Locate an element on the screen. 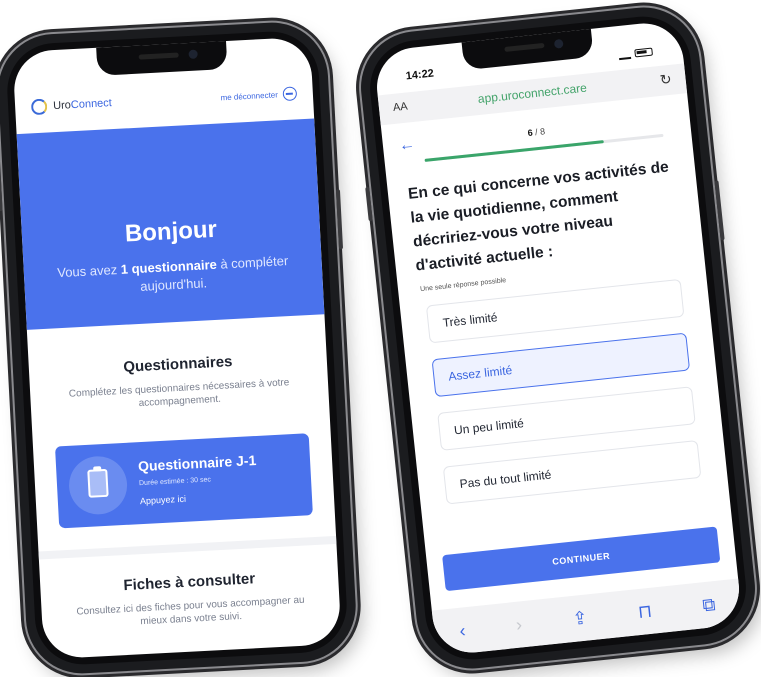 The image size is (761, 677). tabs-icon: ⧉ is located at coordinates (708, 605).